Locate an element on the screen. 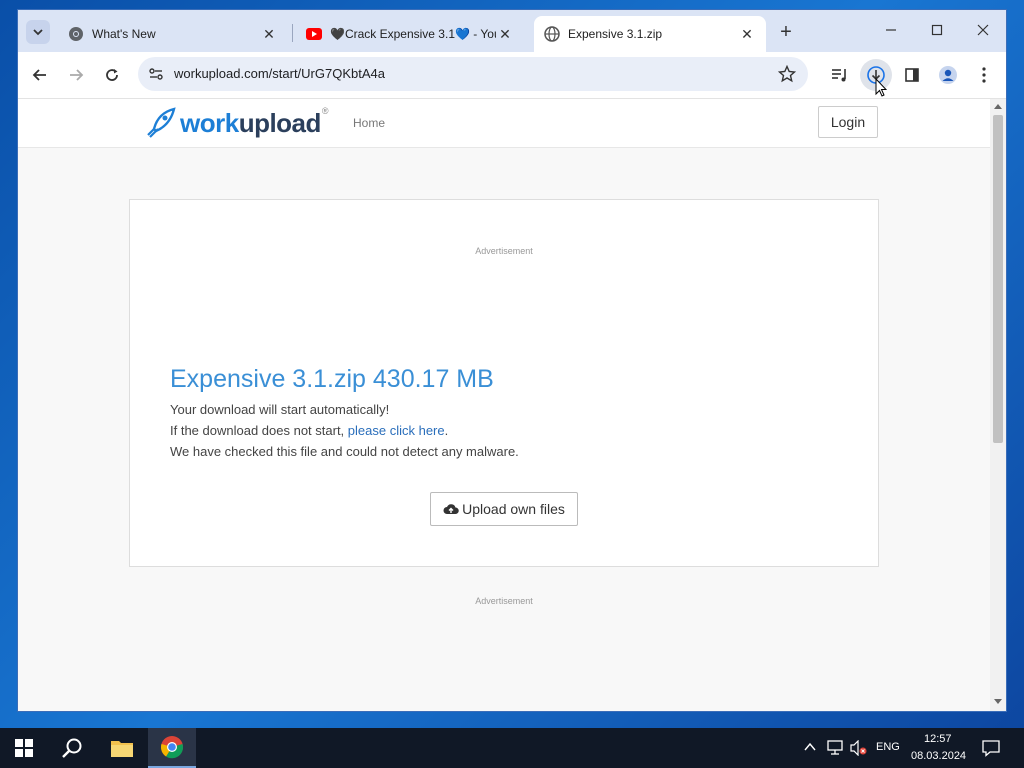 Image resolution: width=1024 pixels, height=768 pixels. tab-search-button is located at coordinates (38, 32).